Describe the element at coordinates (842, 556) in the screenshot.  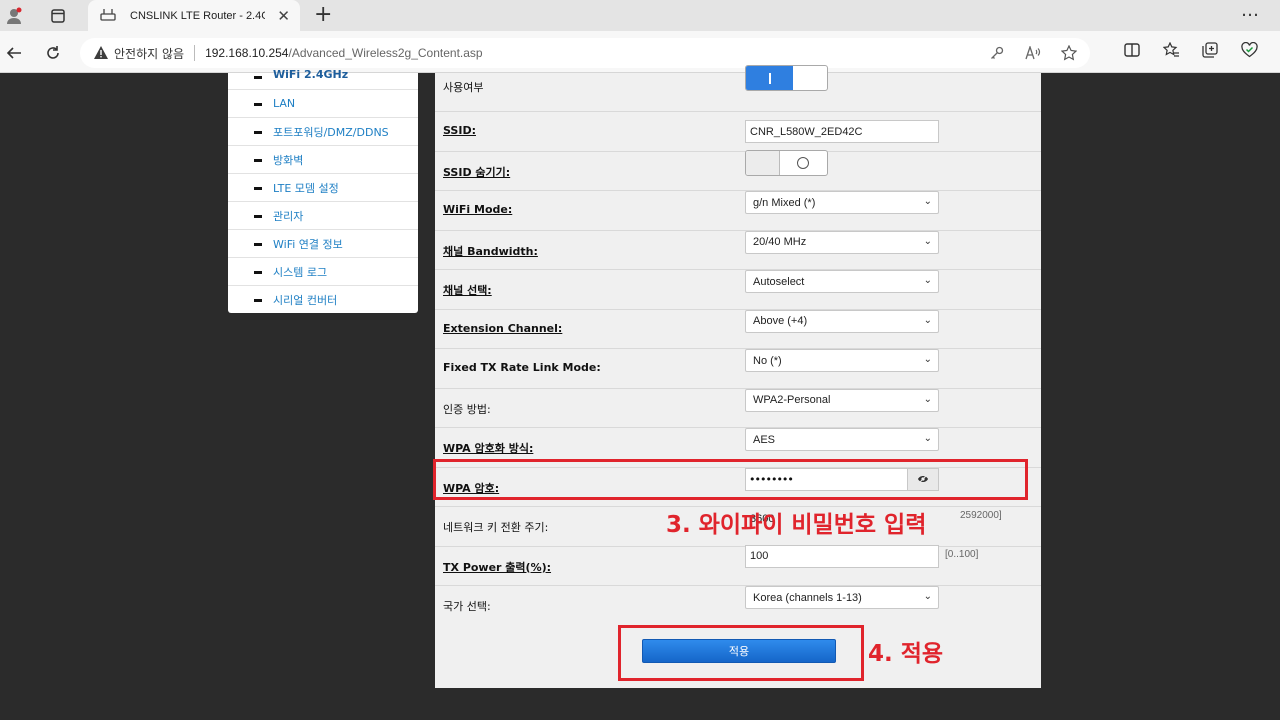
I see `tx-power-input: 100` at that location.